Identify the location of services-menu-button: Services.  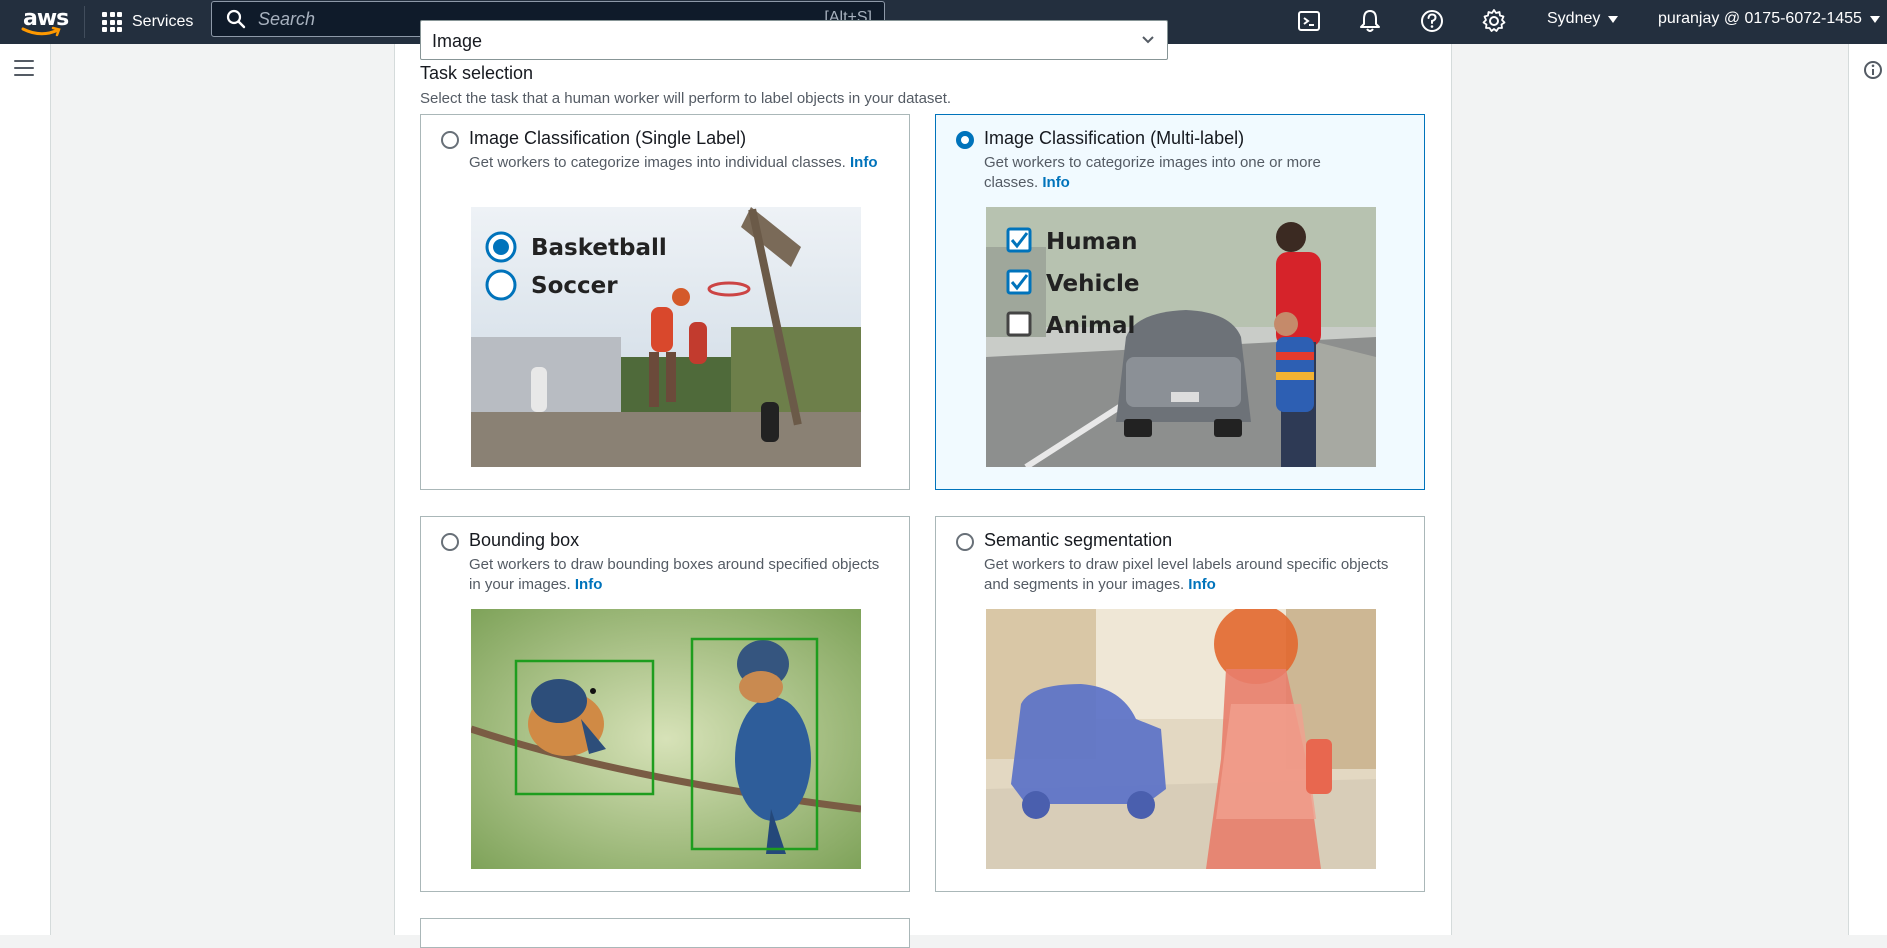
(147, 22).